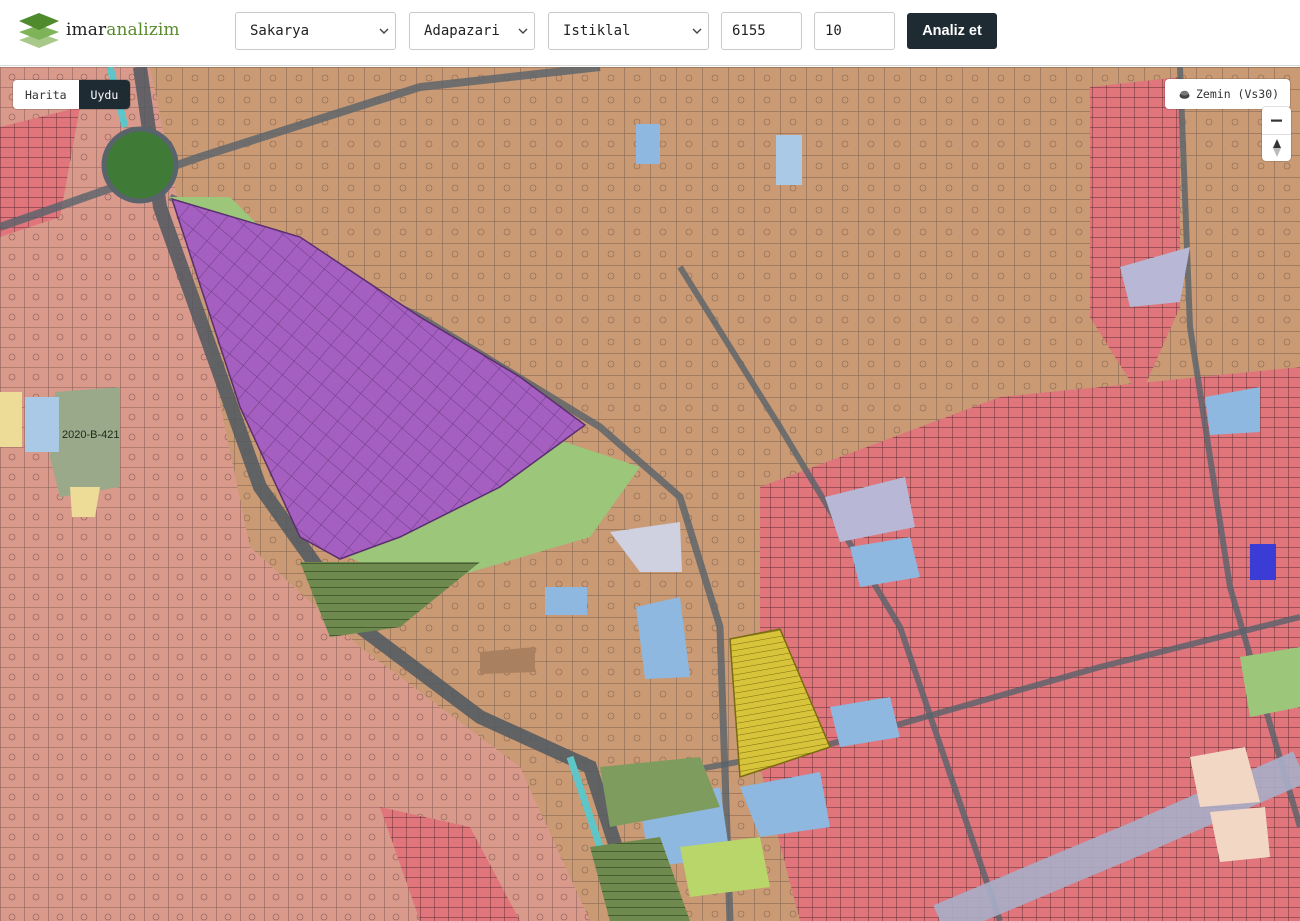  I want to click on satellite-view-button: Uydu, so click(104, 94).